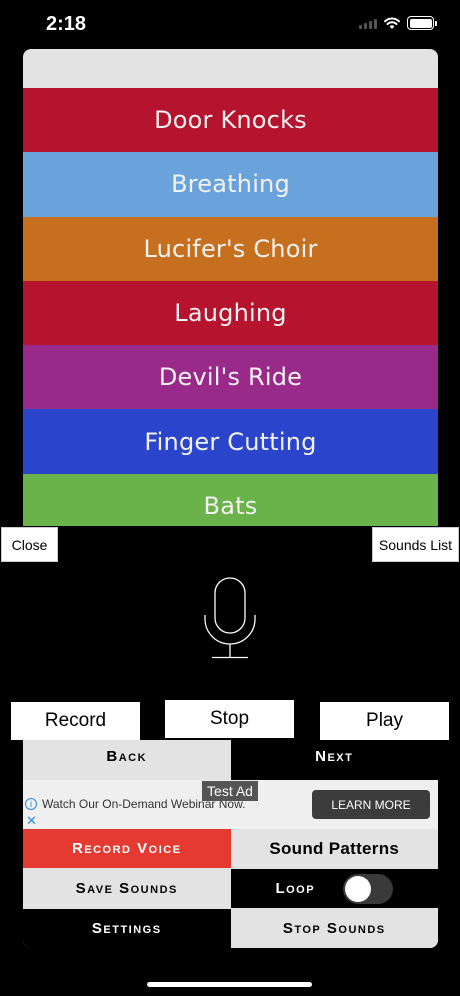 The height and width of the screenshot is (996, 460). I want to click on record-button: Record, so click(75, 721).